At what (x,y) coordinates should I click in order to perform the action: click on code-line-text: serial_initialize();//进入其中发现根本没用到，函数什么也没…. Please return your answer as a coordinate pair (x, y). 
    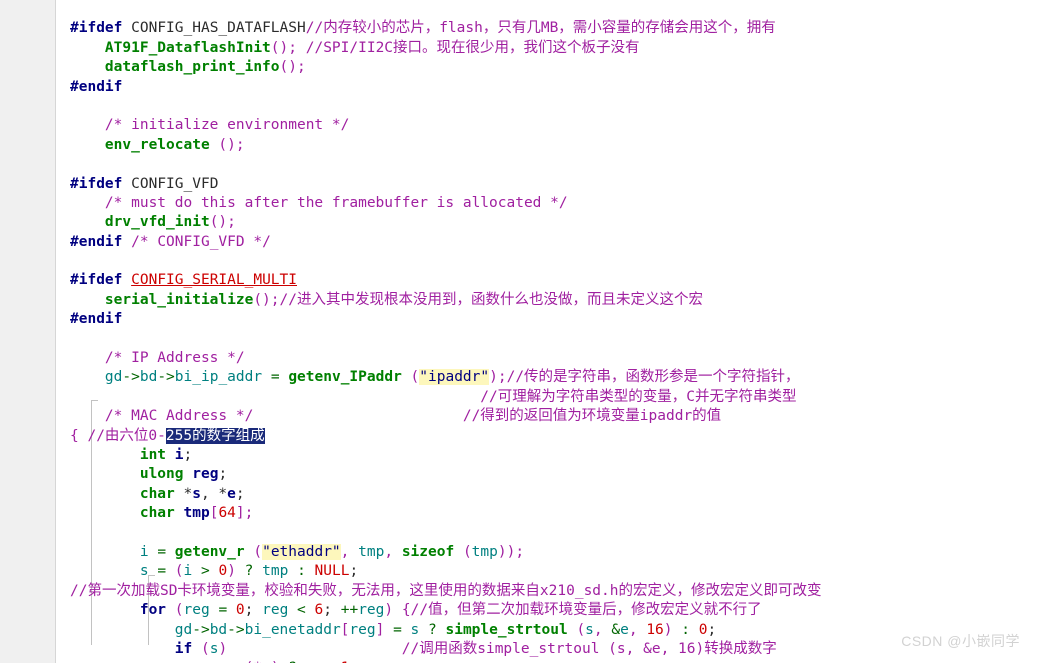
    Looking at the image, I should click on (386, 300).